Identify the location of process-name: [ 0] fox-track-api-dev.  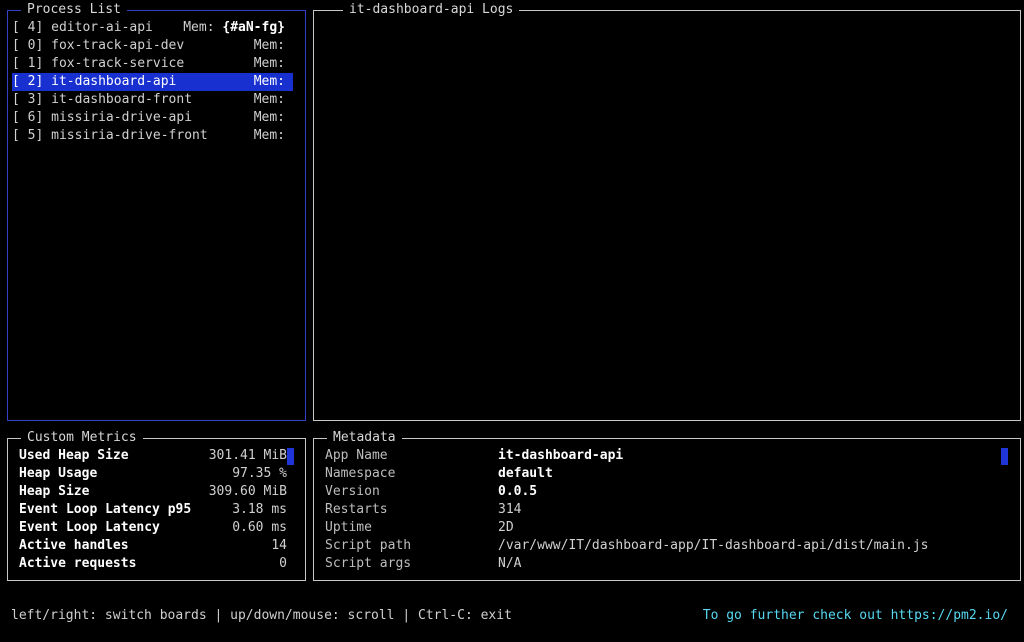
(98, 46).